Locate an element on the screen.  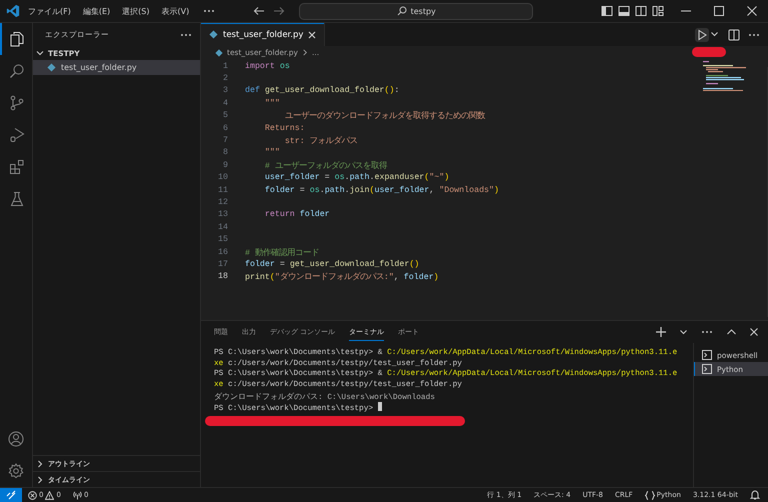
files-icon is located at coordinates (17, 39).